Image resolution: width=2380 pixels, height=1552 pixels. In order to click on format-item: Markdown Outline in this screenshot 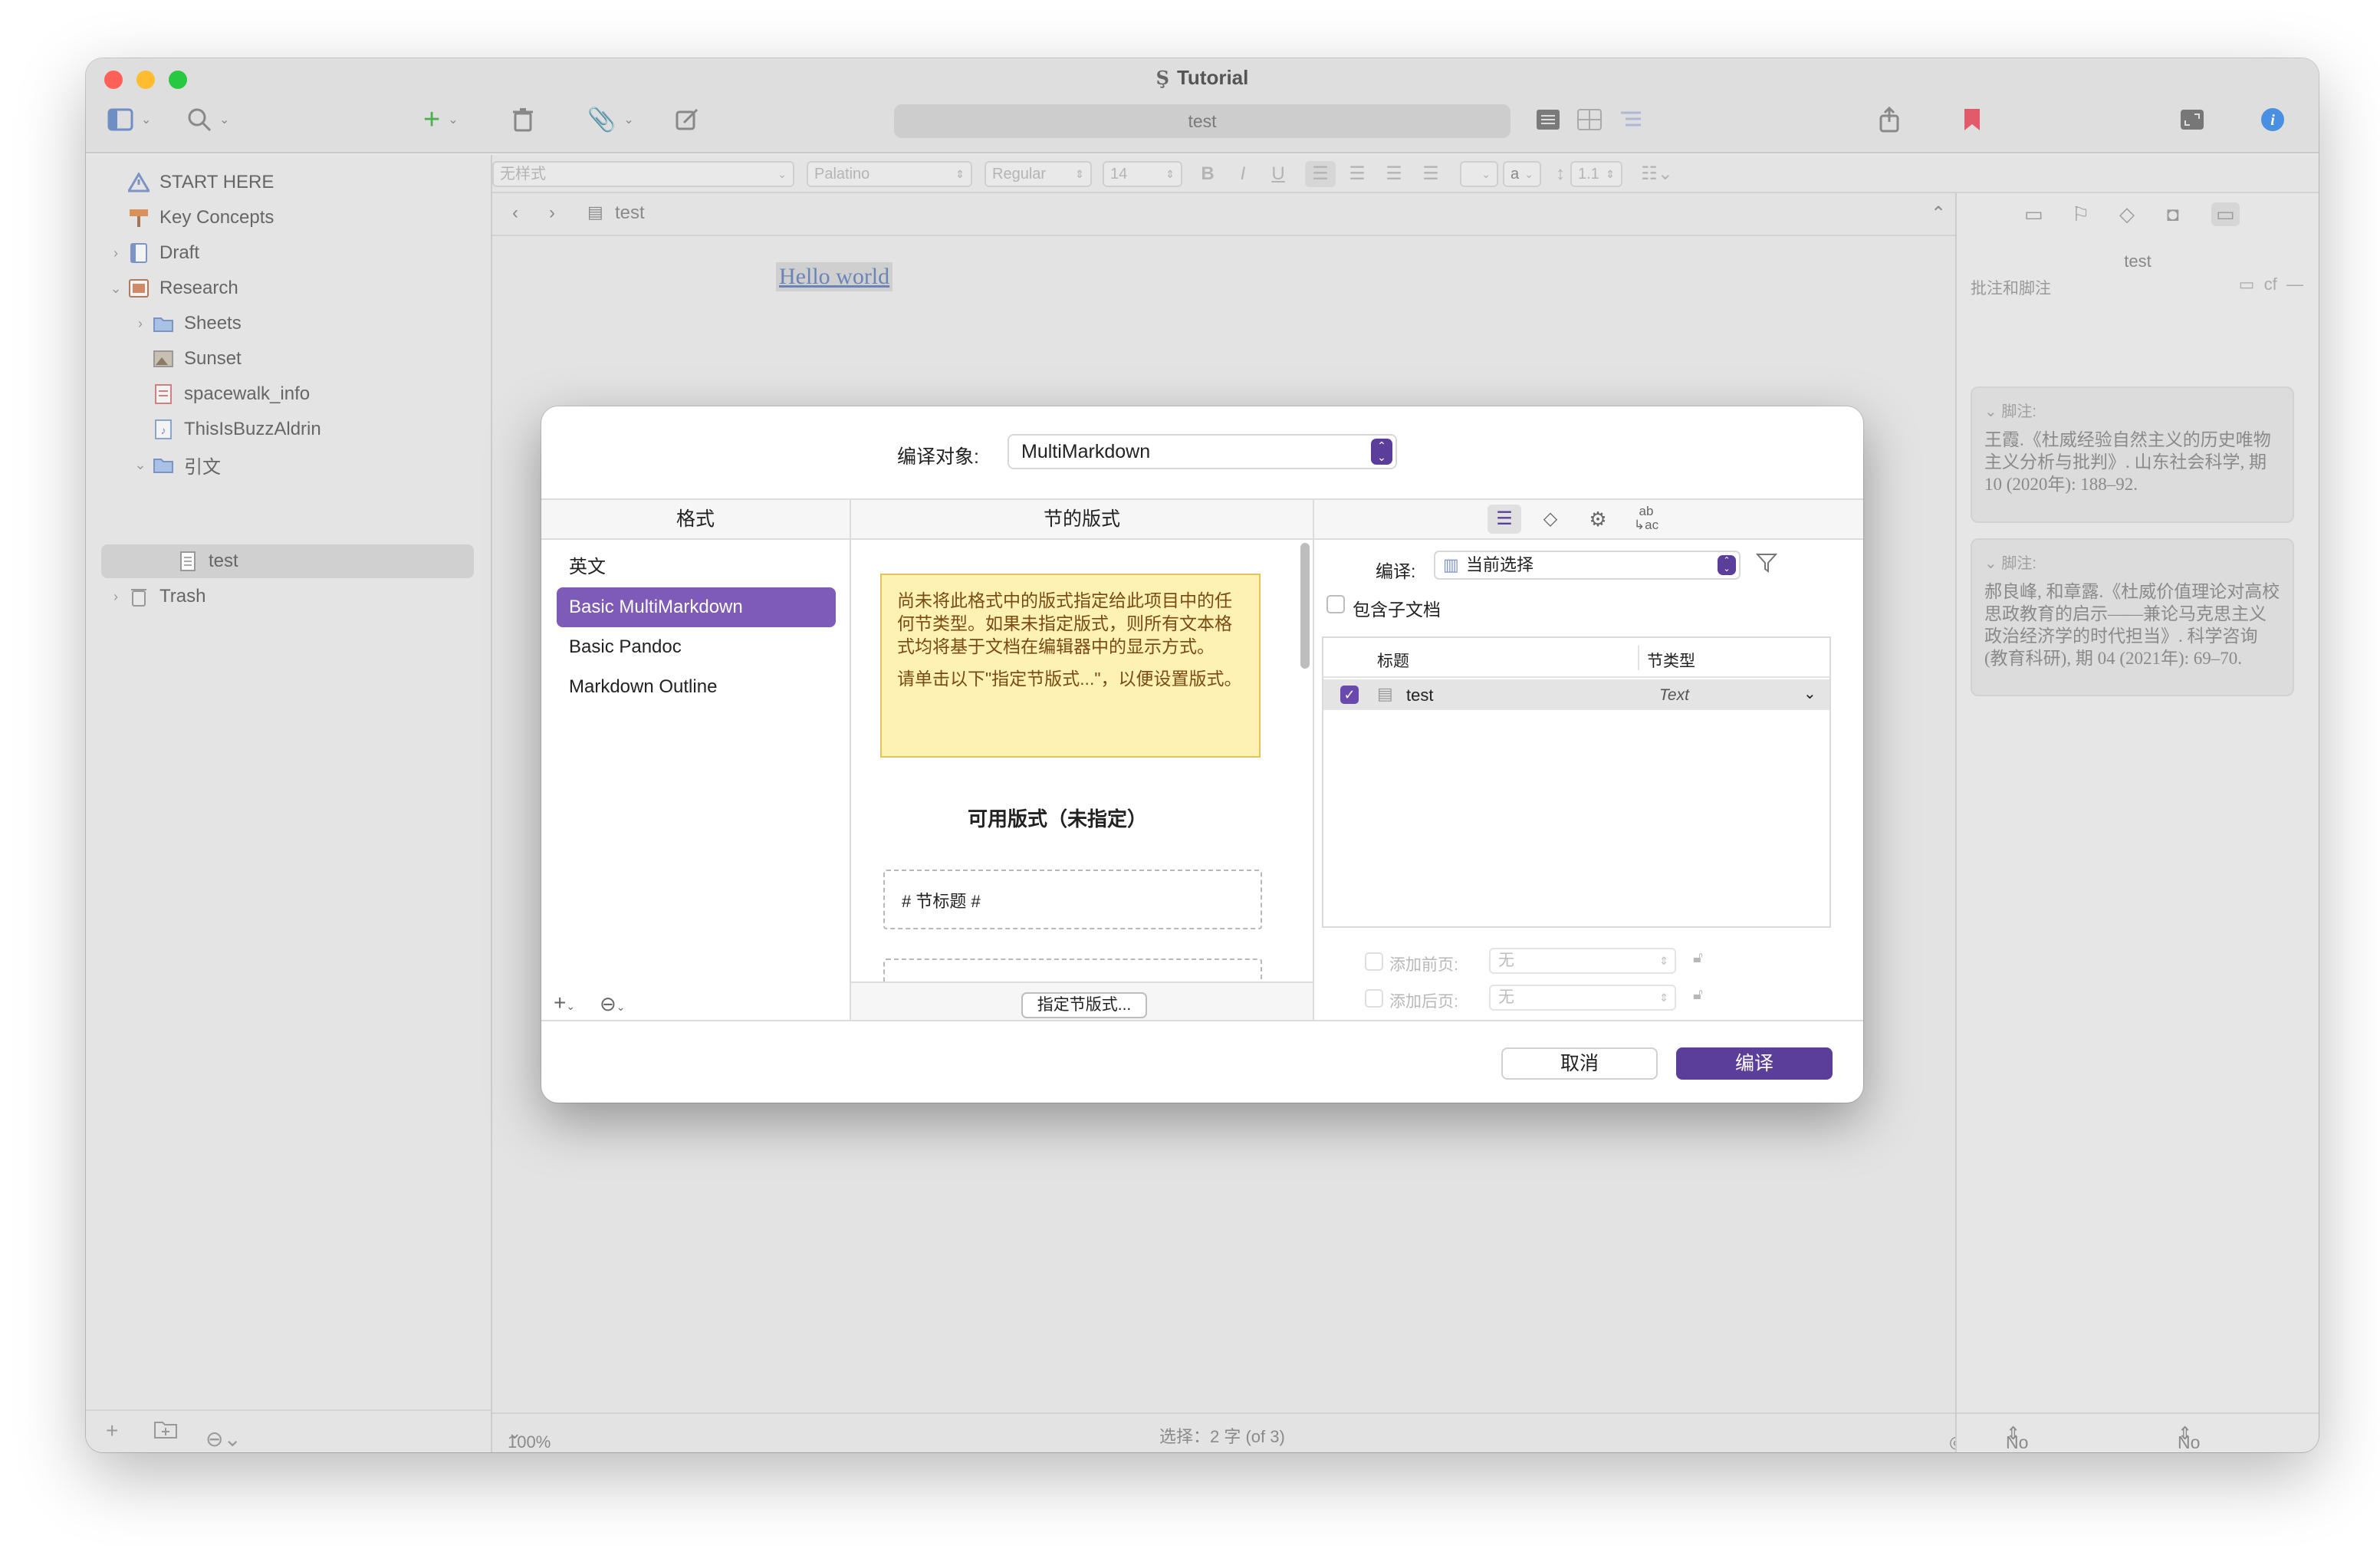, I will do `click(696, 687)`.